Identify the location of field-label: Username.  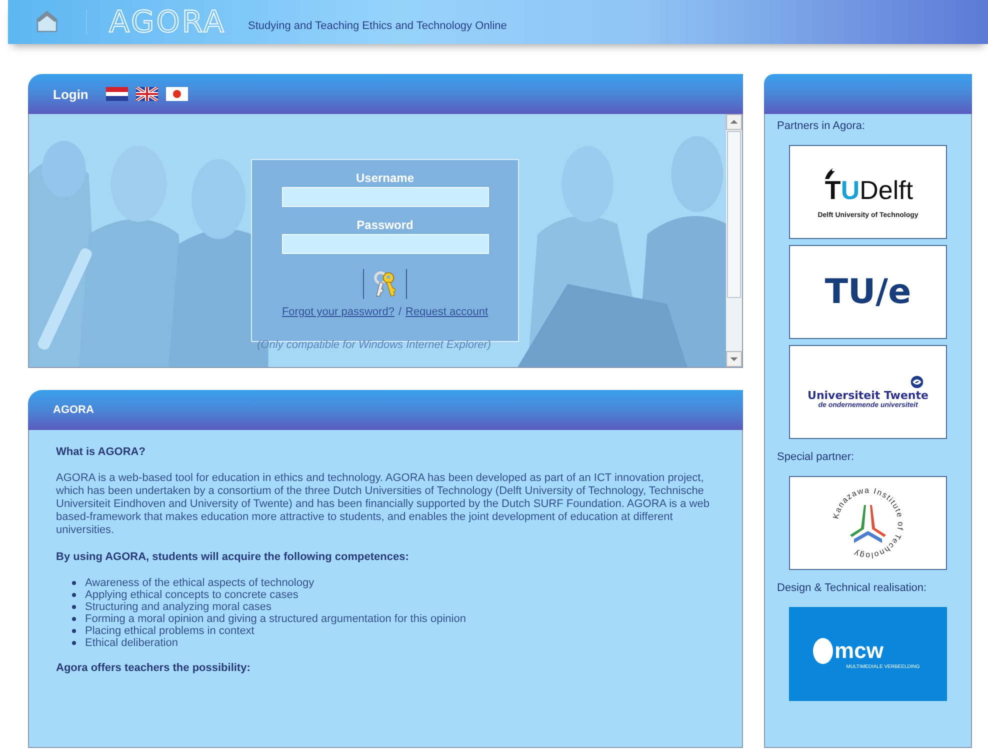
(385, 178).